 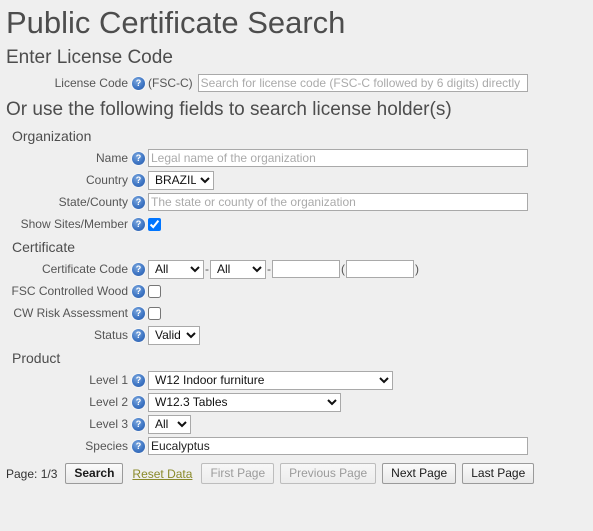 What do you see at coordinates (94, 473) in the screenshot?
I see `search-button: Search` at bounding box center [94, 473].